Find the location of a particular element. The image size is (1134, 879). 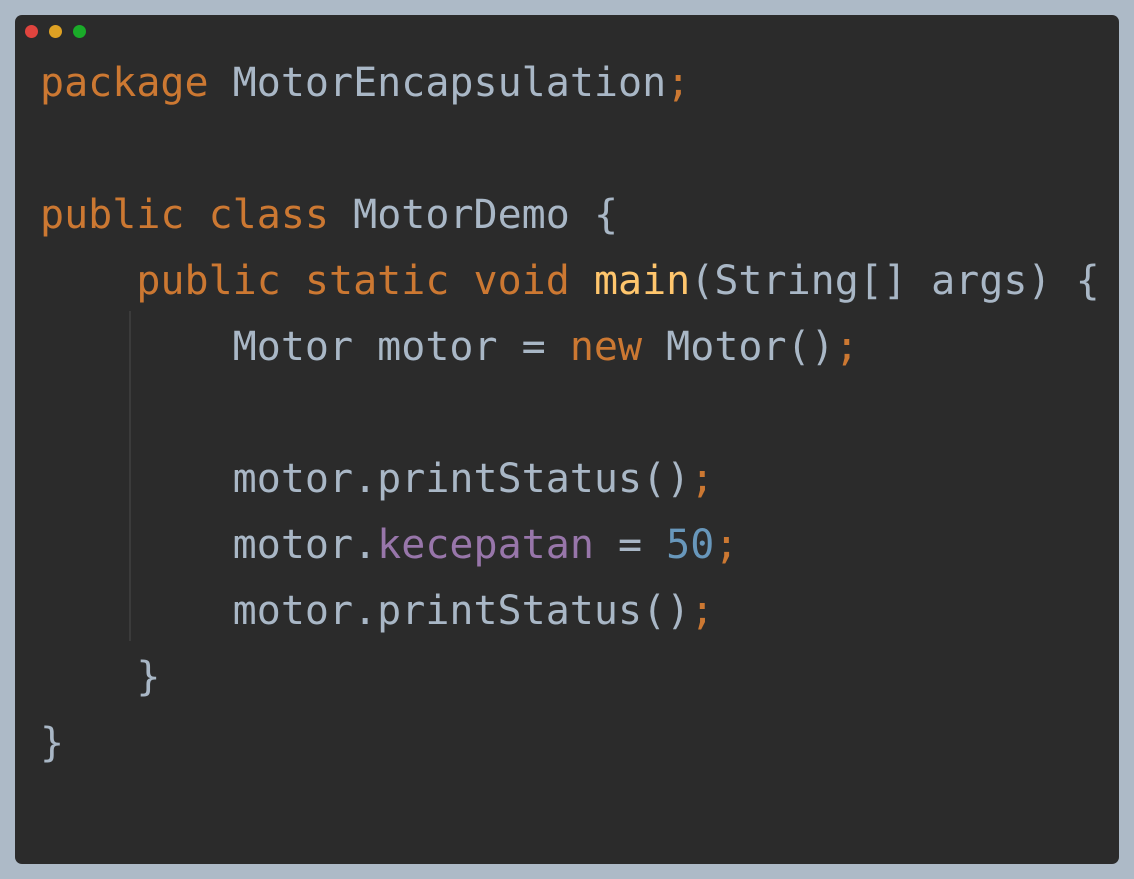

keyword-static: static is located at coordinates (377, 281).